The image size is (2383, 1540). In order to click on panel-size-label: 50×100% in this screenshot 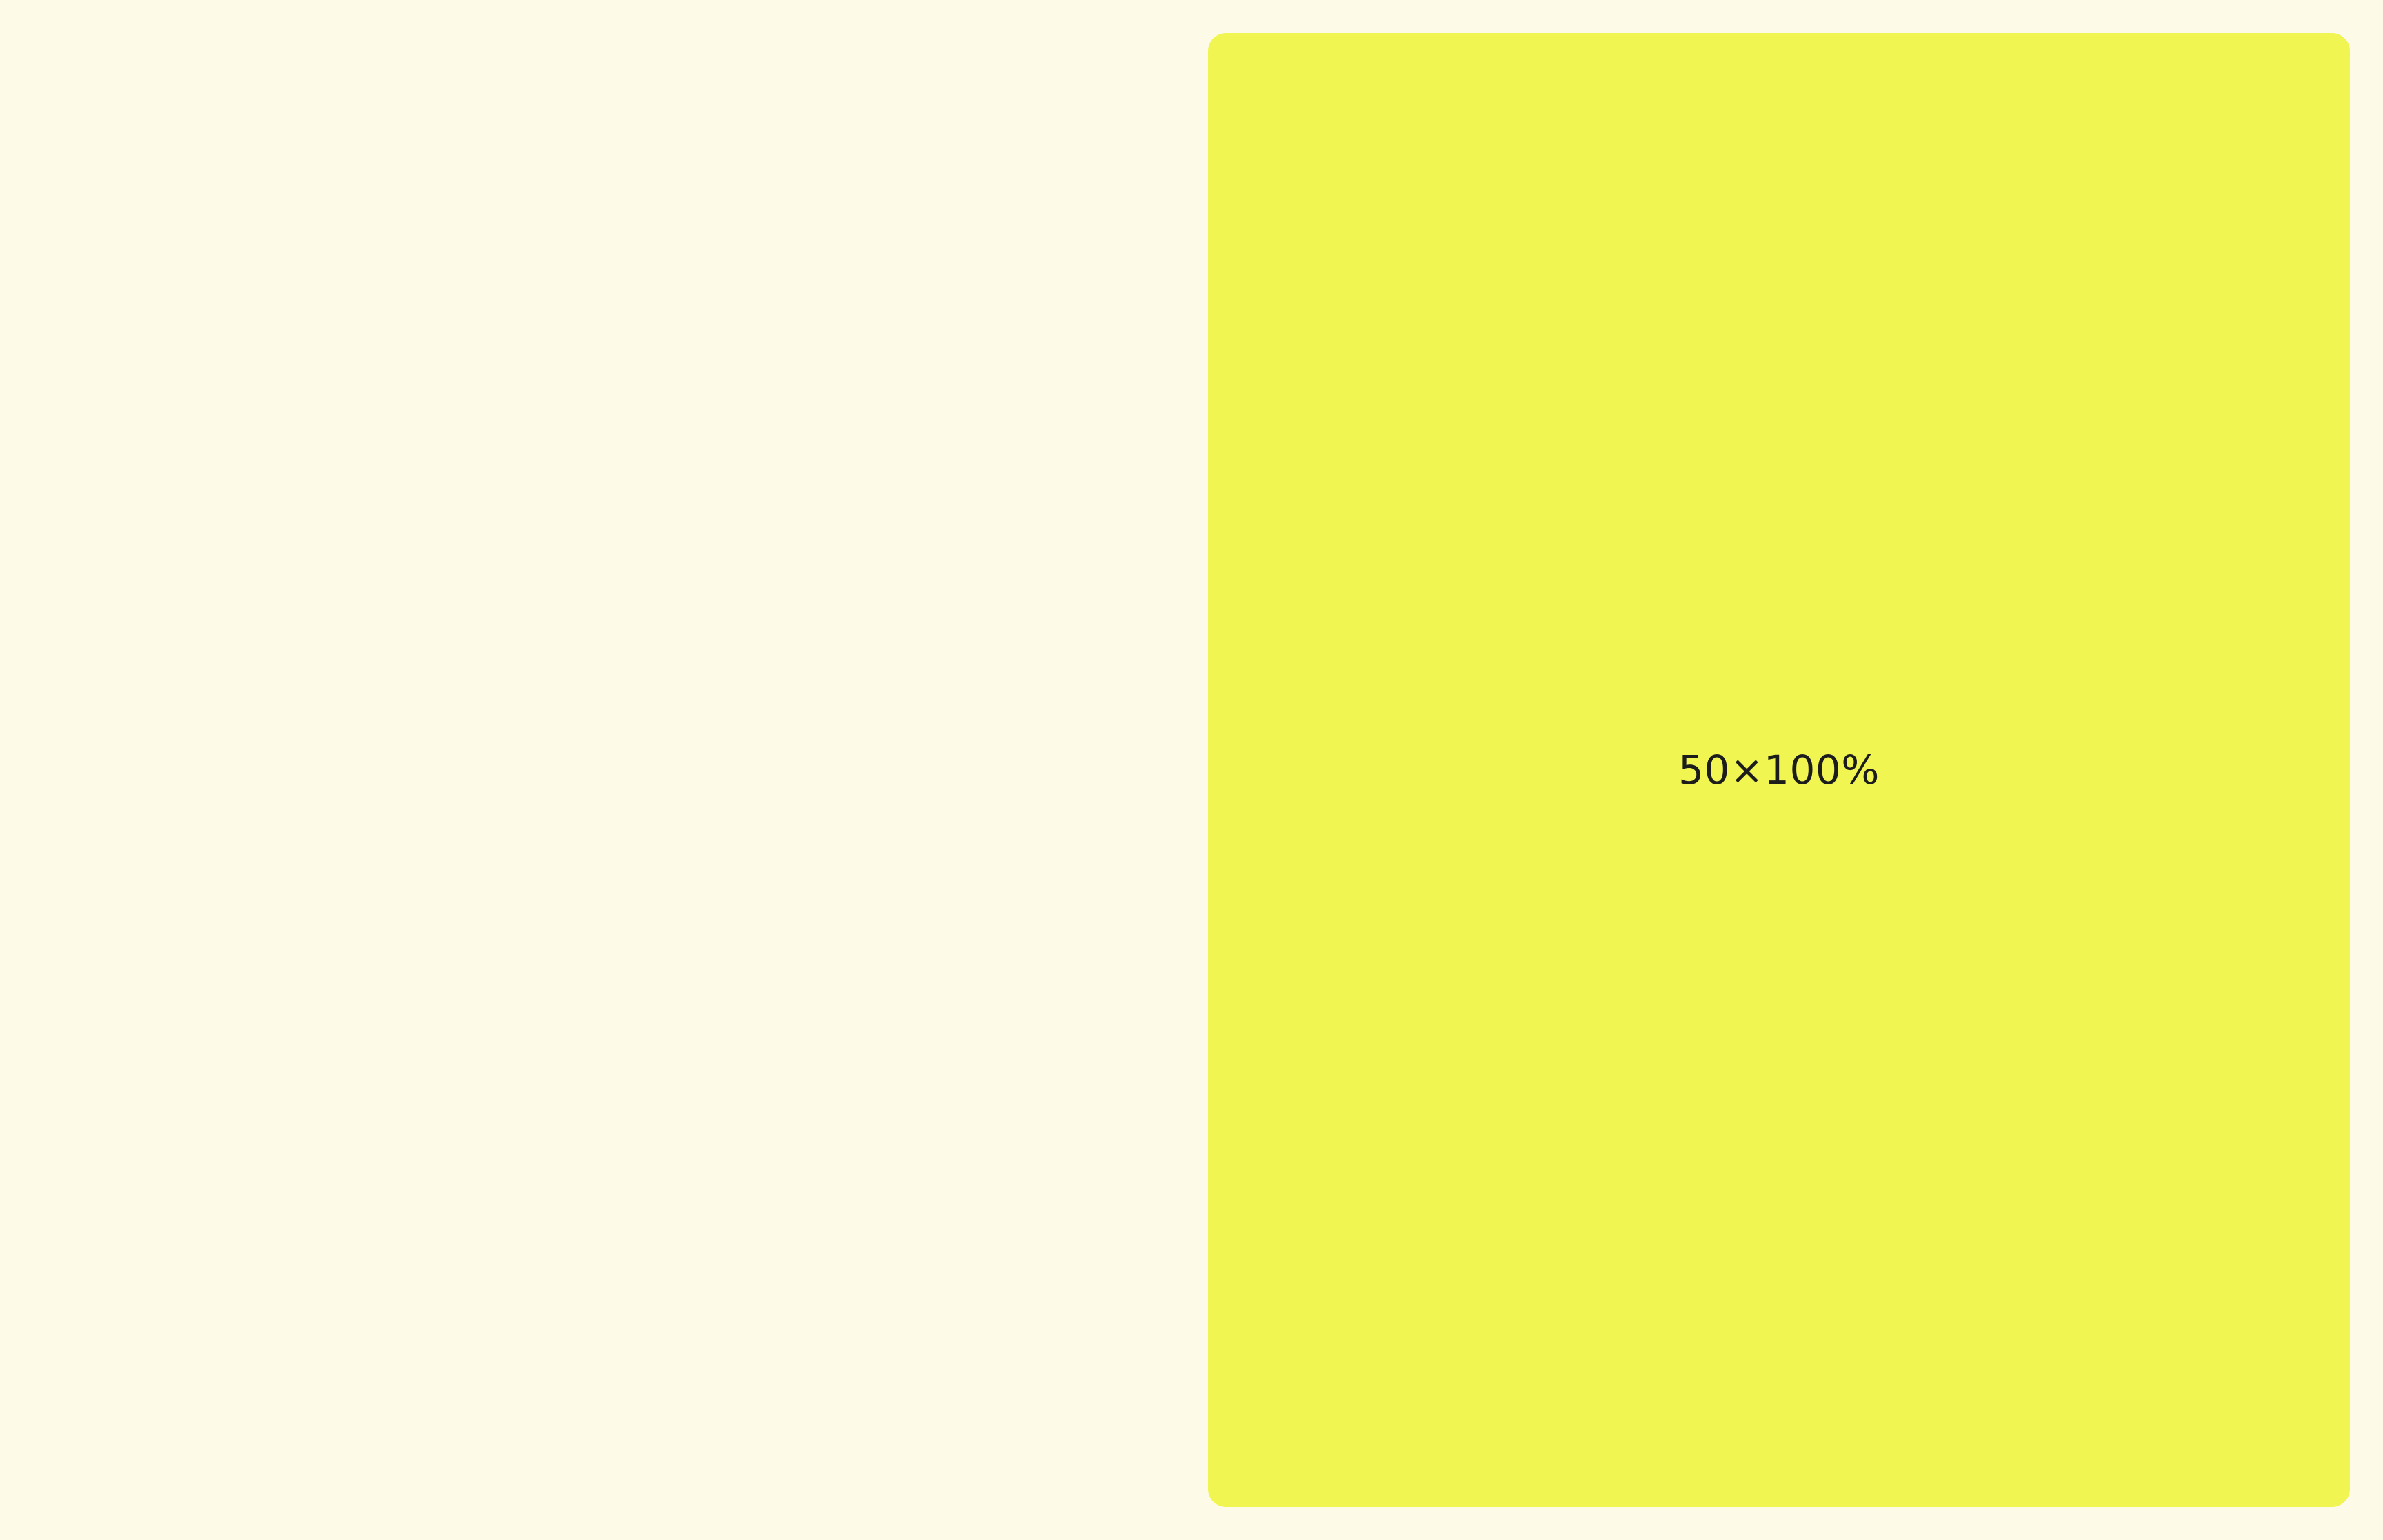, I will do `click(1779, 770)`.